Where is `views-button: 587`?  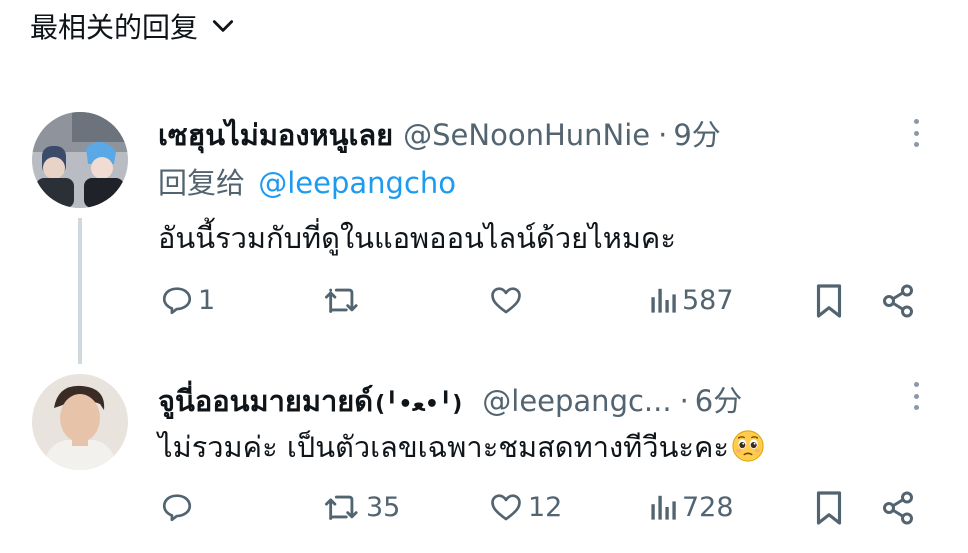
views-button: 587 is located at coordinates (692, 300).